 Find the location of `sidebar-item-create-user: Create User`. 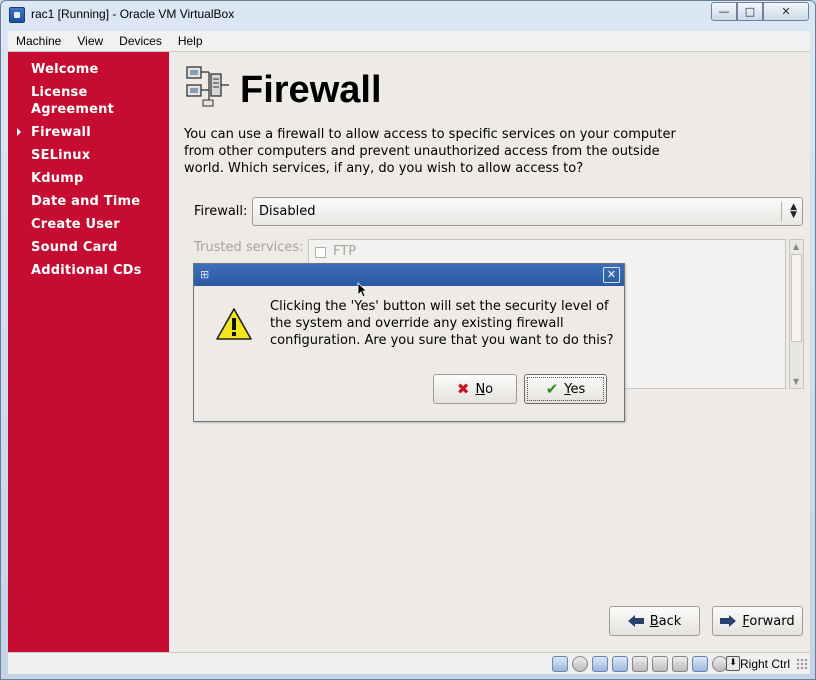

sidebar-item-create-user: Create User is located at coordinates (75, 224).